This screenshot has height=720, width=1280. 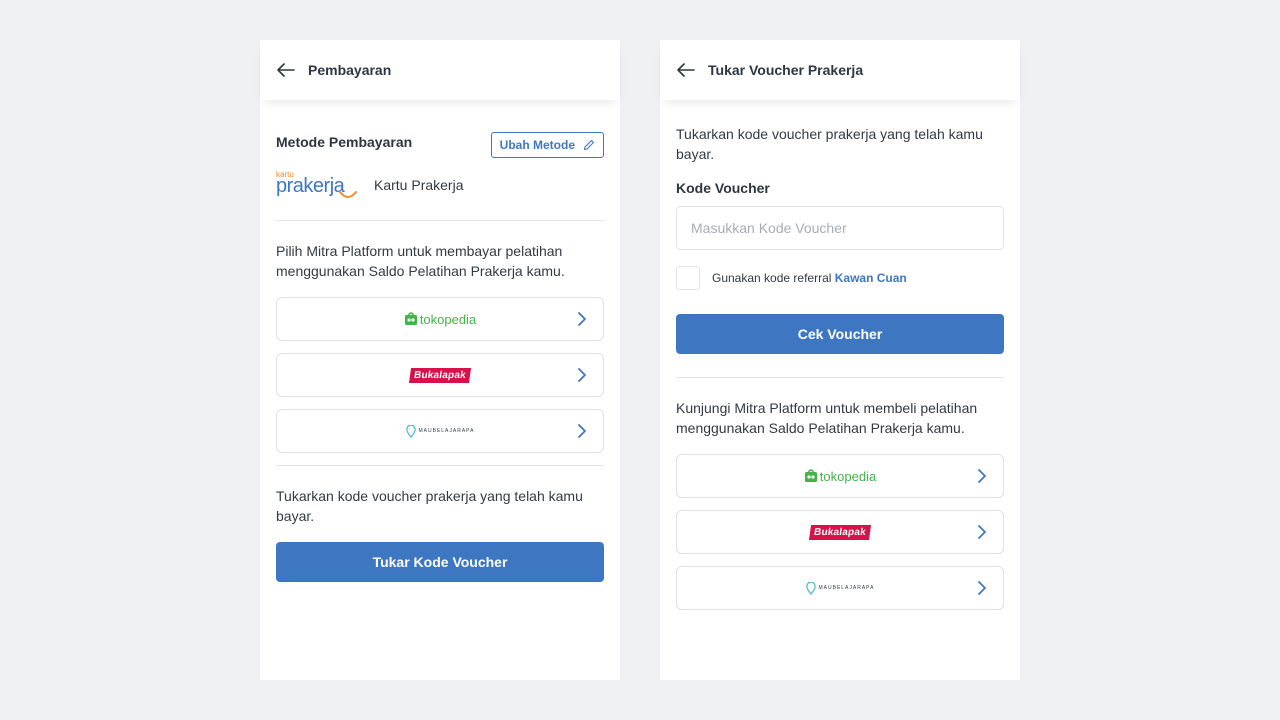 I want to click on voucher-header: Tukar Voucher Prakerja, so click(x=840, y=70).